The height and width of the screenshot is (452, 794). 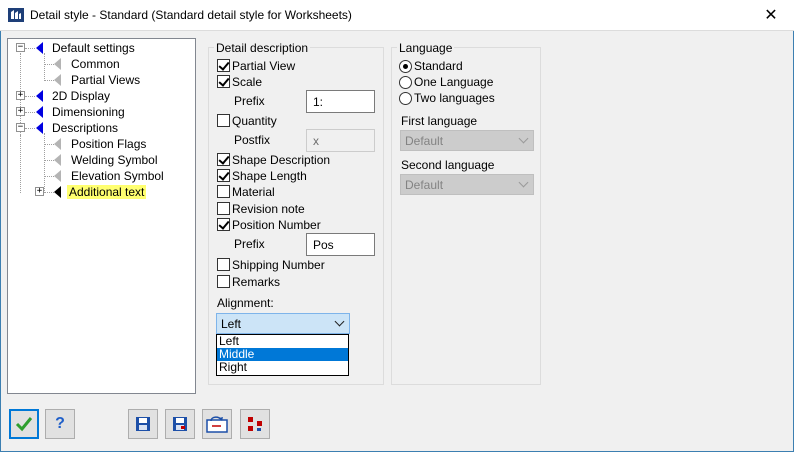 I want to click on app-icon, so click(x=16, y=15).